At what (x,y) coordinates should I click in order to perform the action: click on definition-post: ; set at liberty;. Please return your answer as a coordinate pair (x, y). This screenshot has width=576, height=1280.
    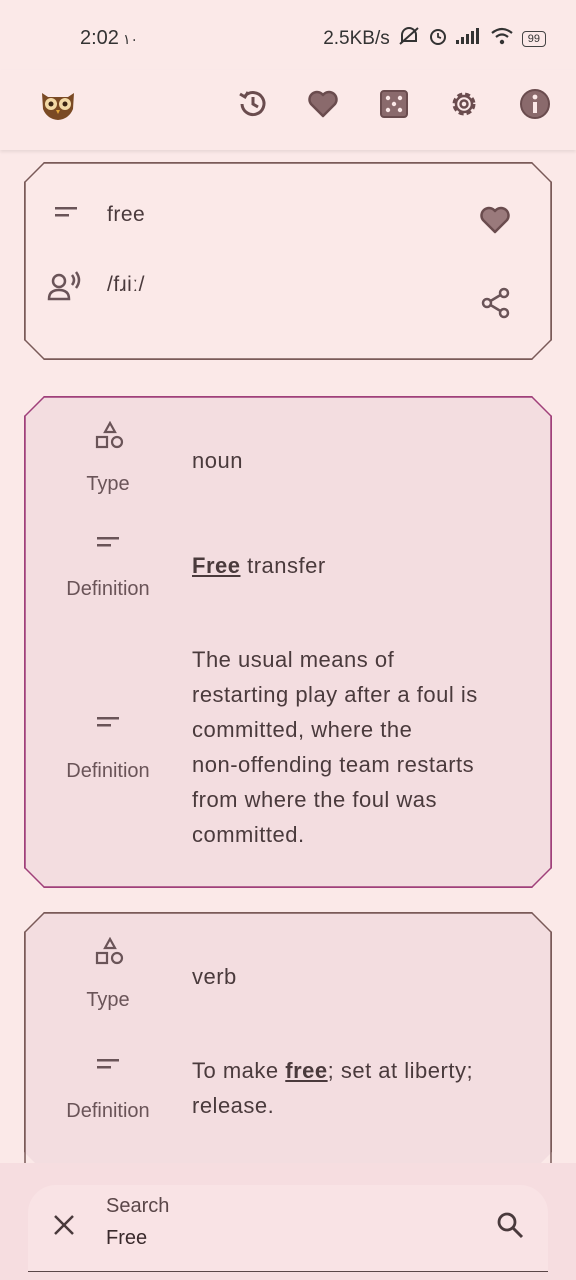
    Looking at the image, I should click on (400, 1070).